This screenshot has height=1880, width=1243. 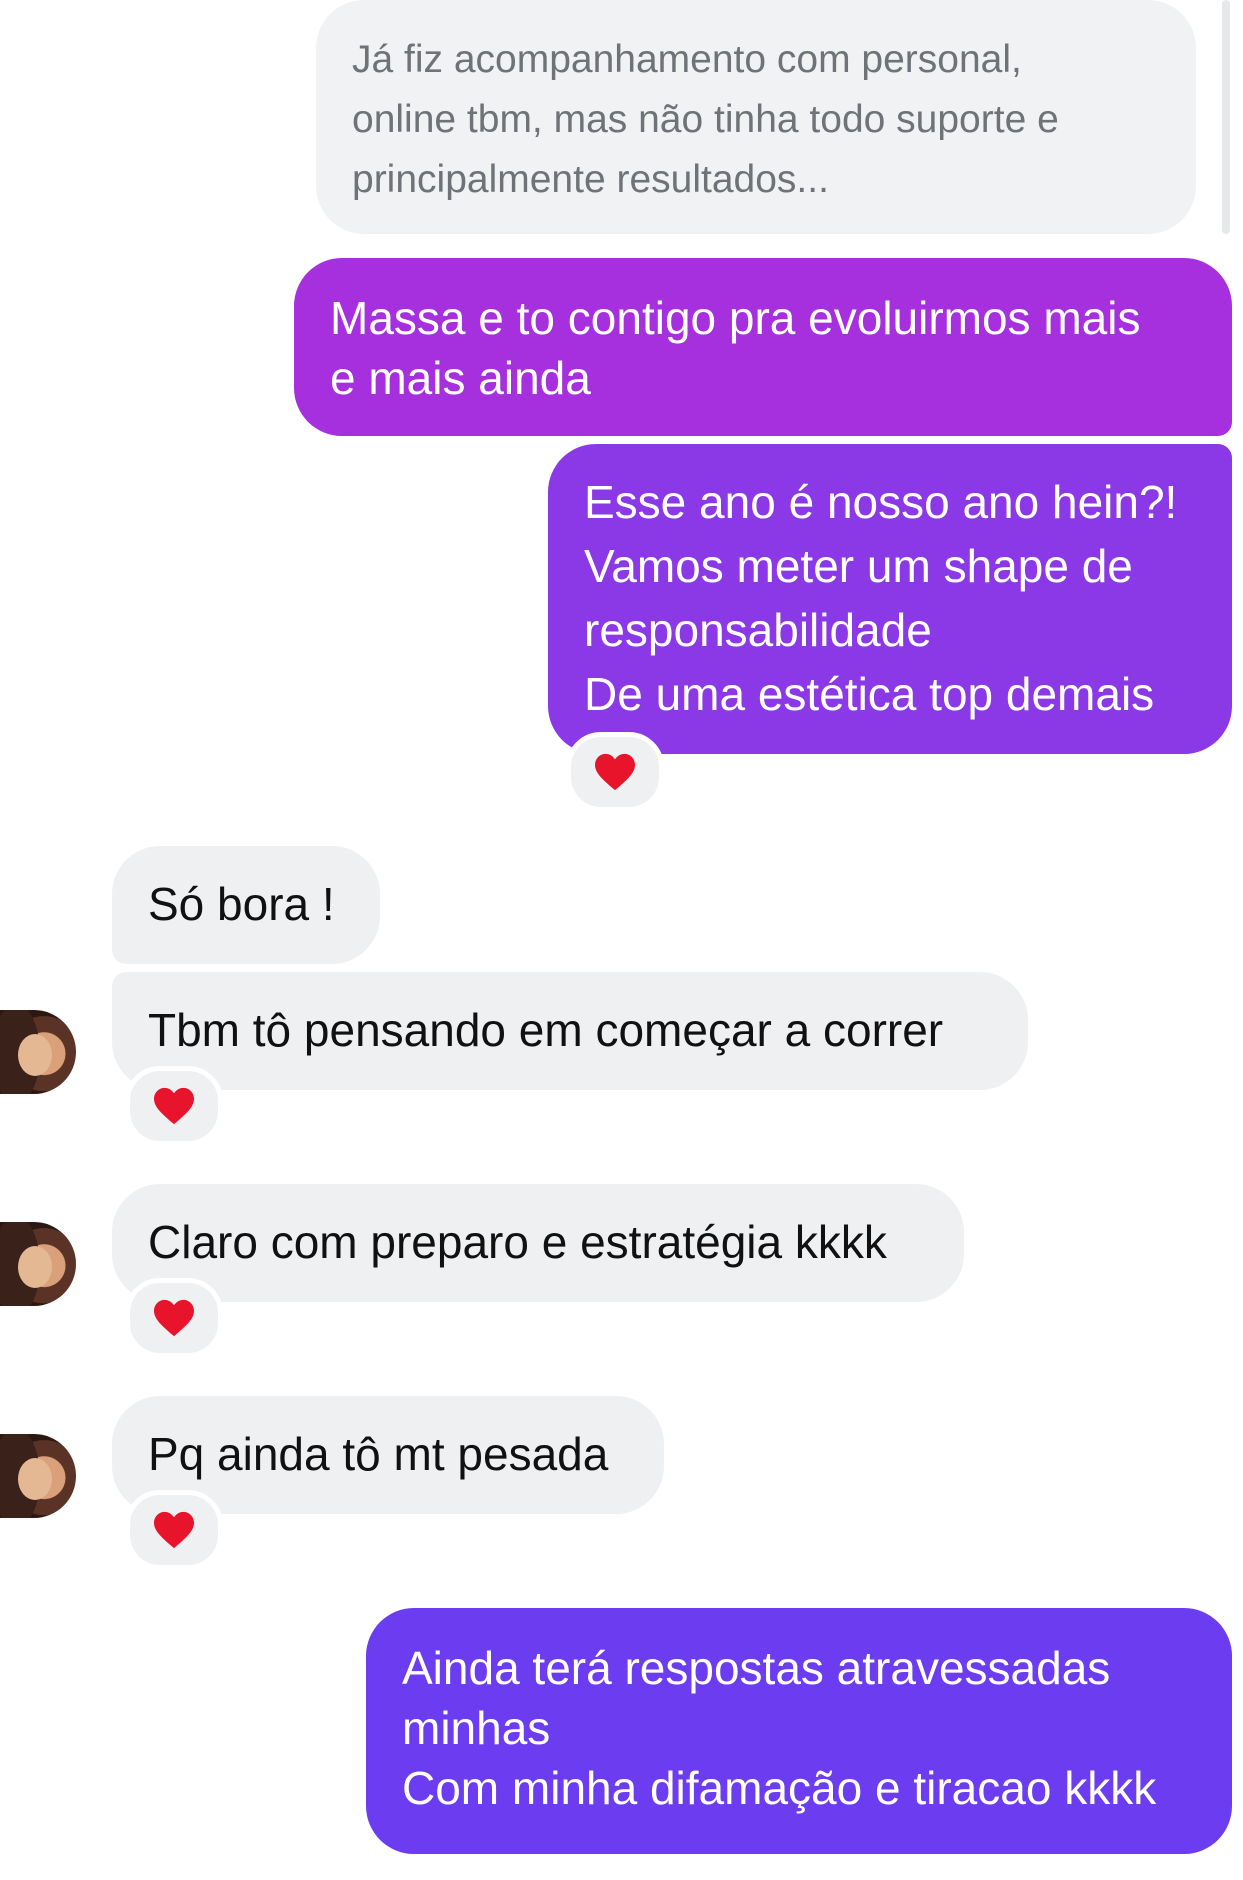 What do you see at coordinates (735, 318) in the screenshot?
I see `message-line: Massa e to contigo pra evoluirmos mais` at bounding box center [735, 318].